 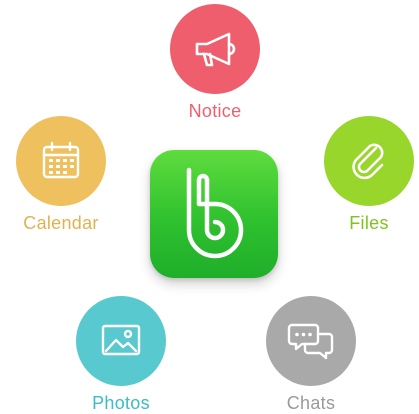 I want to click on band-b-logo-icon, so click(x=215, y=213).